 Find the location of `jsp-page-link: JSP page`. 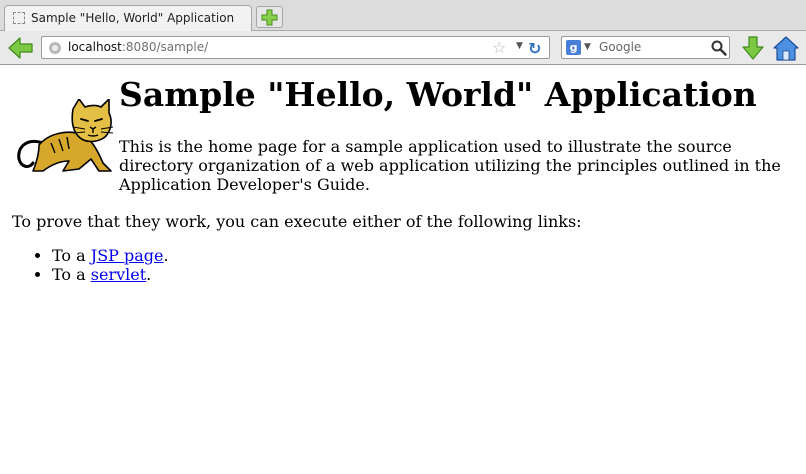

jsp-page-link: JSP page is located at coordinates (127, 255).